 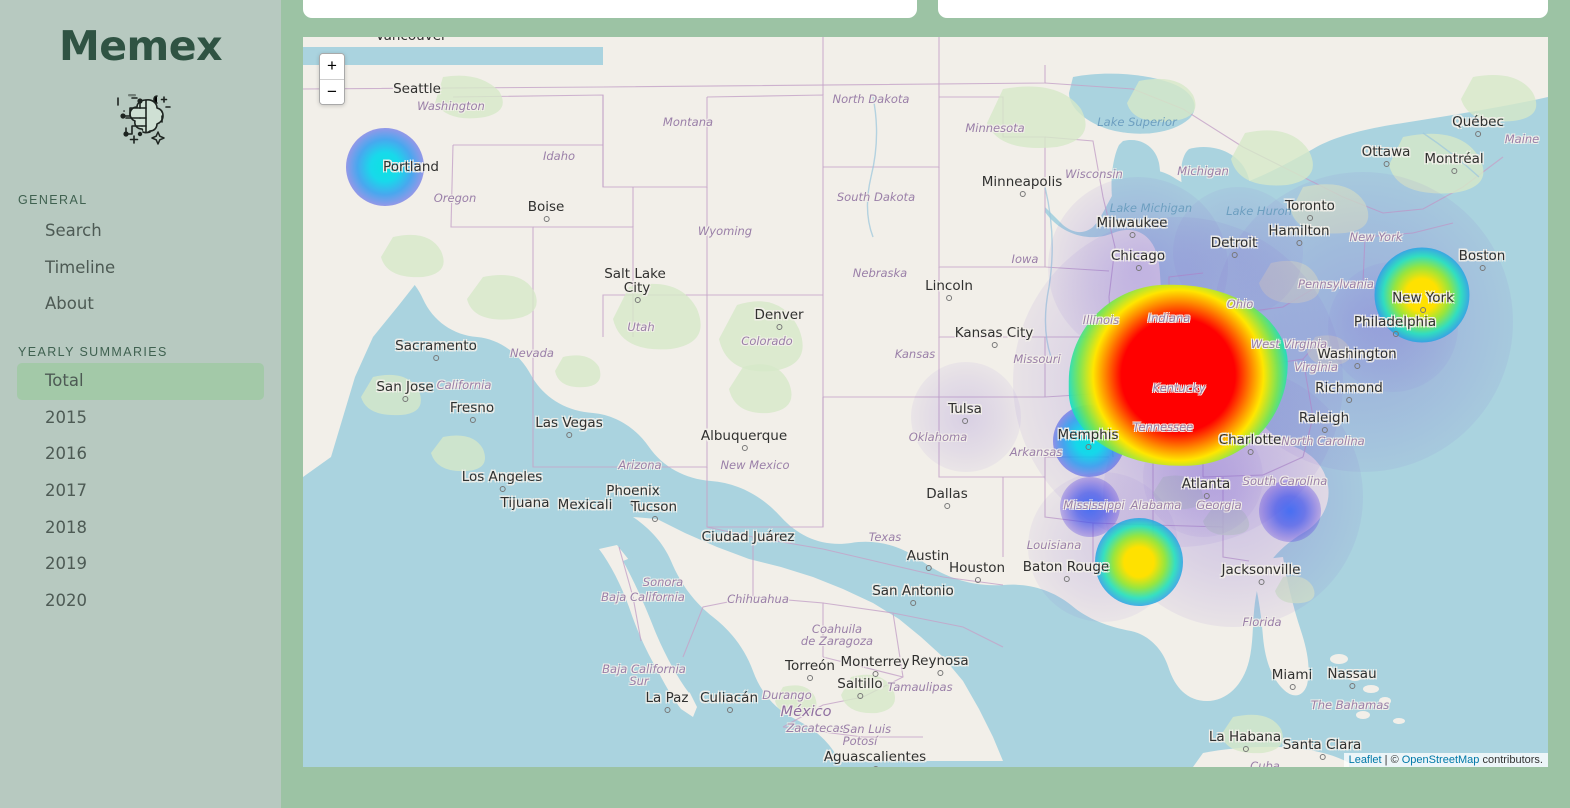 I want to click on map-attribution: Leaflet | © OpenStreetMap contributors., so click(x=1445, y=760).